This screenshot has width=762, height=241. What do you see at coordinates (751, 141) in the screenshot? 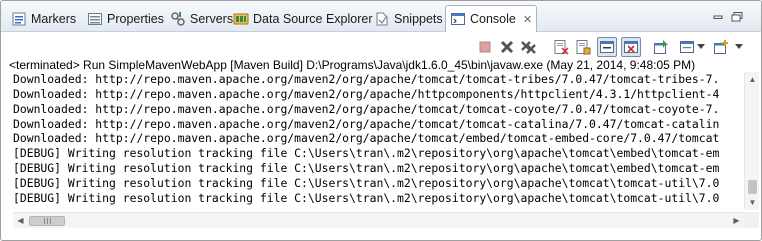
I see `vertical-scrollbar: ▲ ▼` at bounding box center [751, 141].